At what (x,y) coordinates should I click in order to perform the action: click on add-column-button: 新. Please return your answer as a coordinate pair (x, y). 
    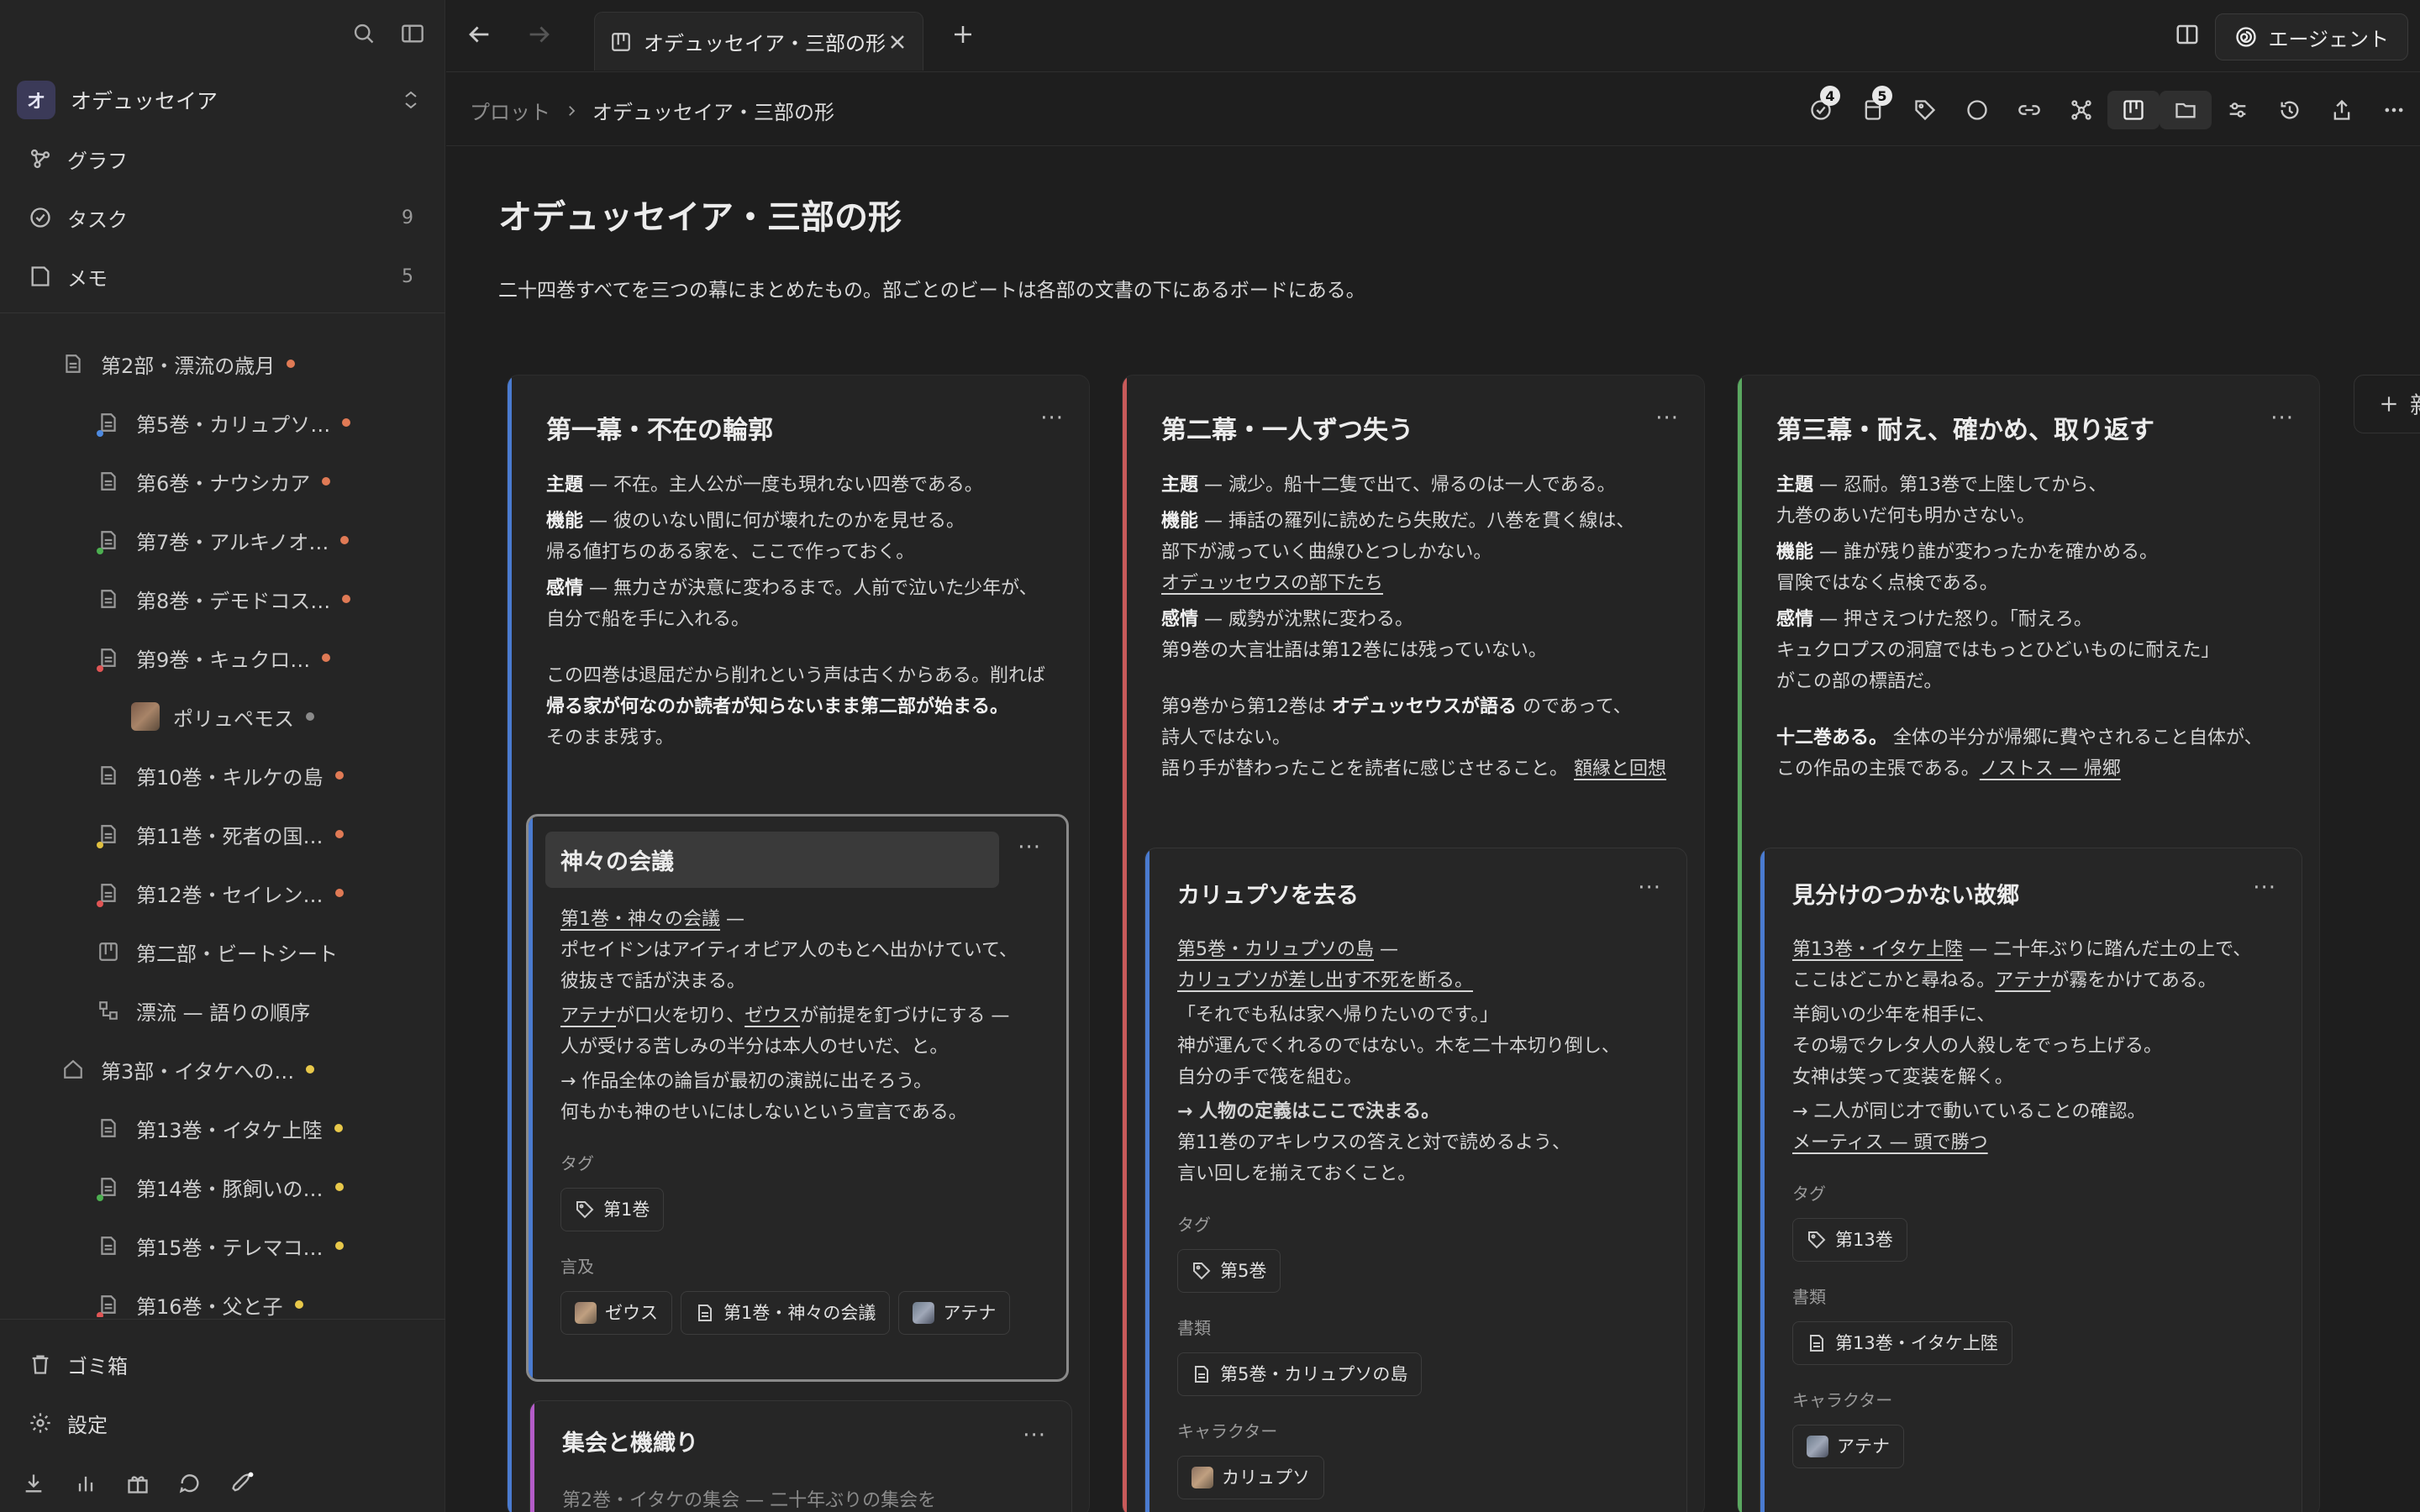
    Looking at the image, I should click on (2387, 404).